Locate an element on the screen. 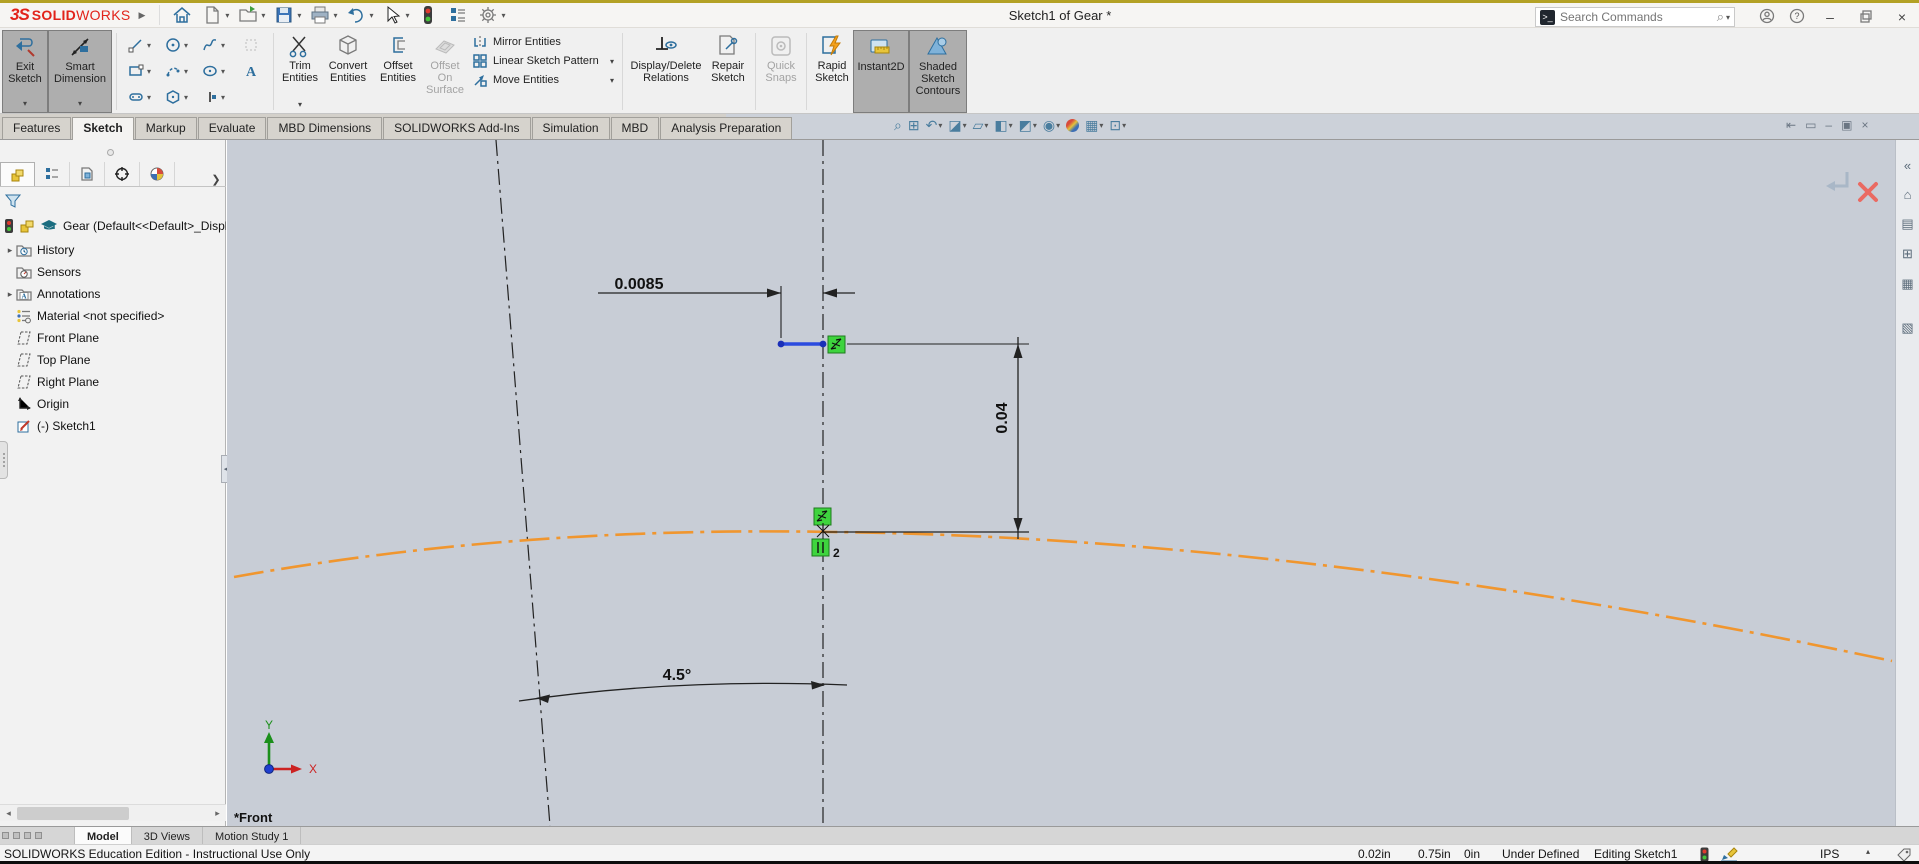  file-explorer-icon: ⊞ is located at coordinates (1907, 254).